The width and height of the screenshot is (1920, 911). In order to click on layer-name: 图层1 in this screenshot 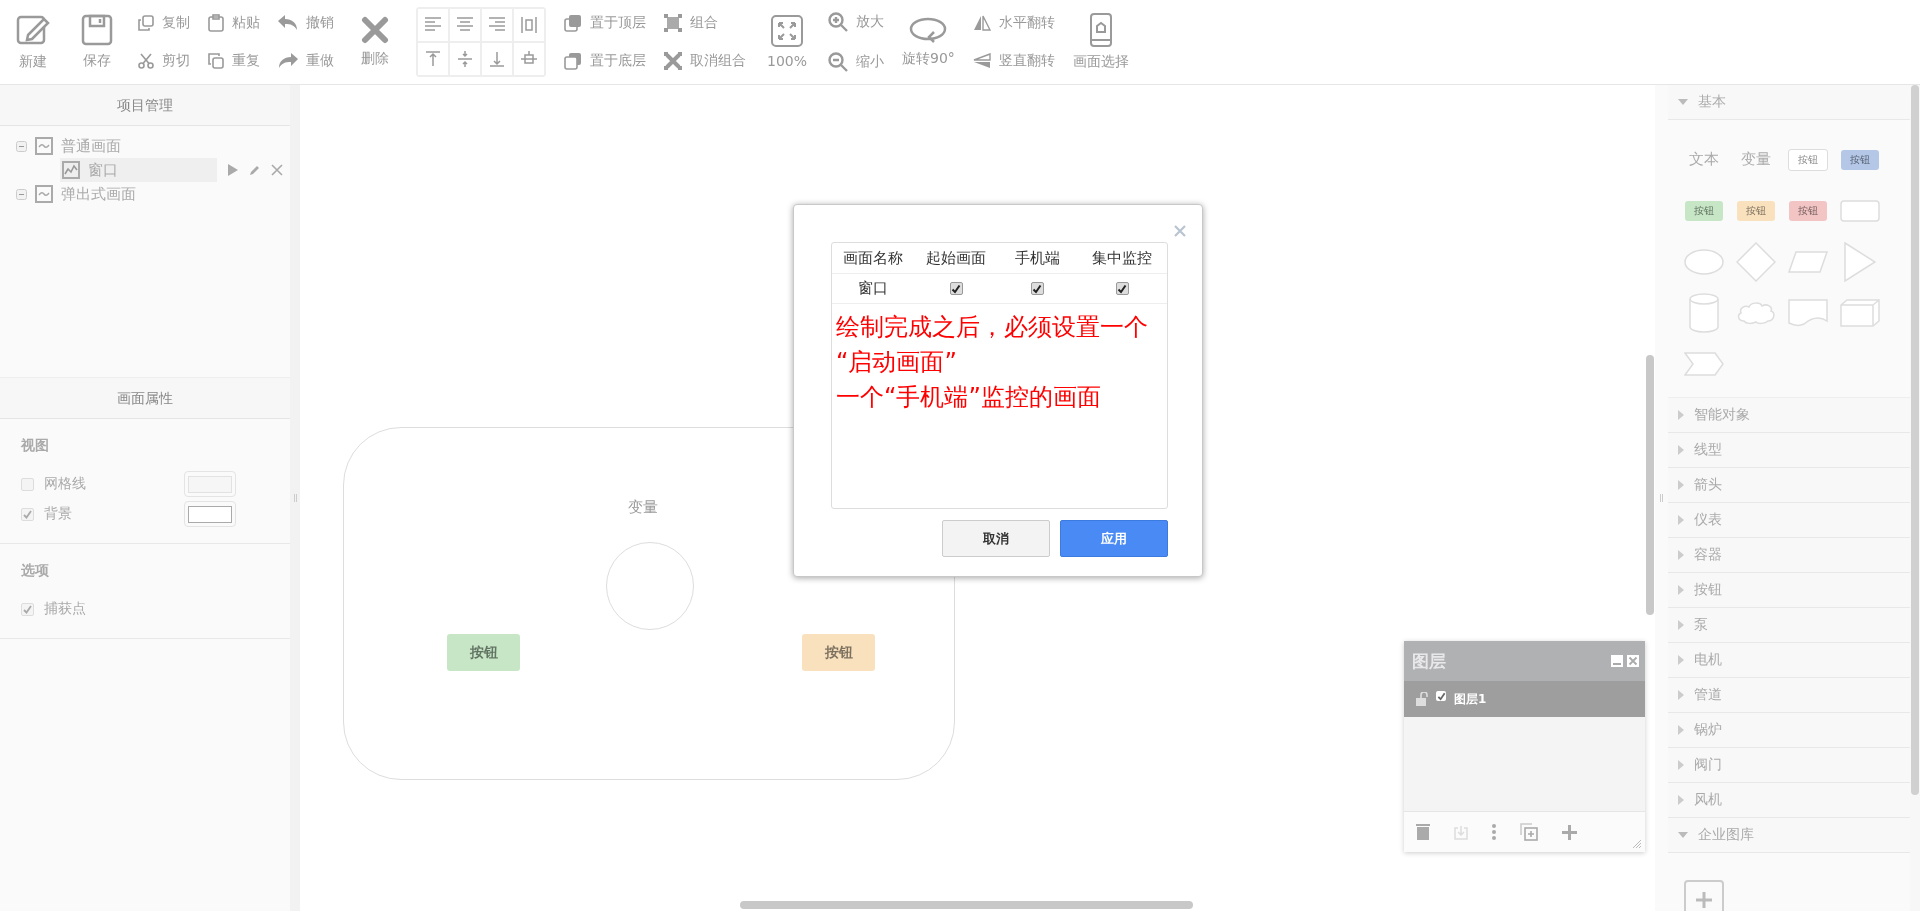, I will do `click(1470, 699)`.